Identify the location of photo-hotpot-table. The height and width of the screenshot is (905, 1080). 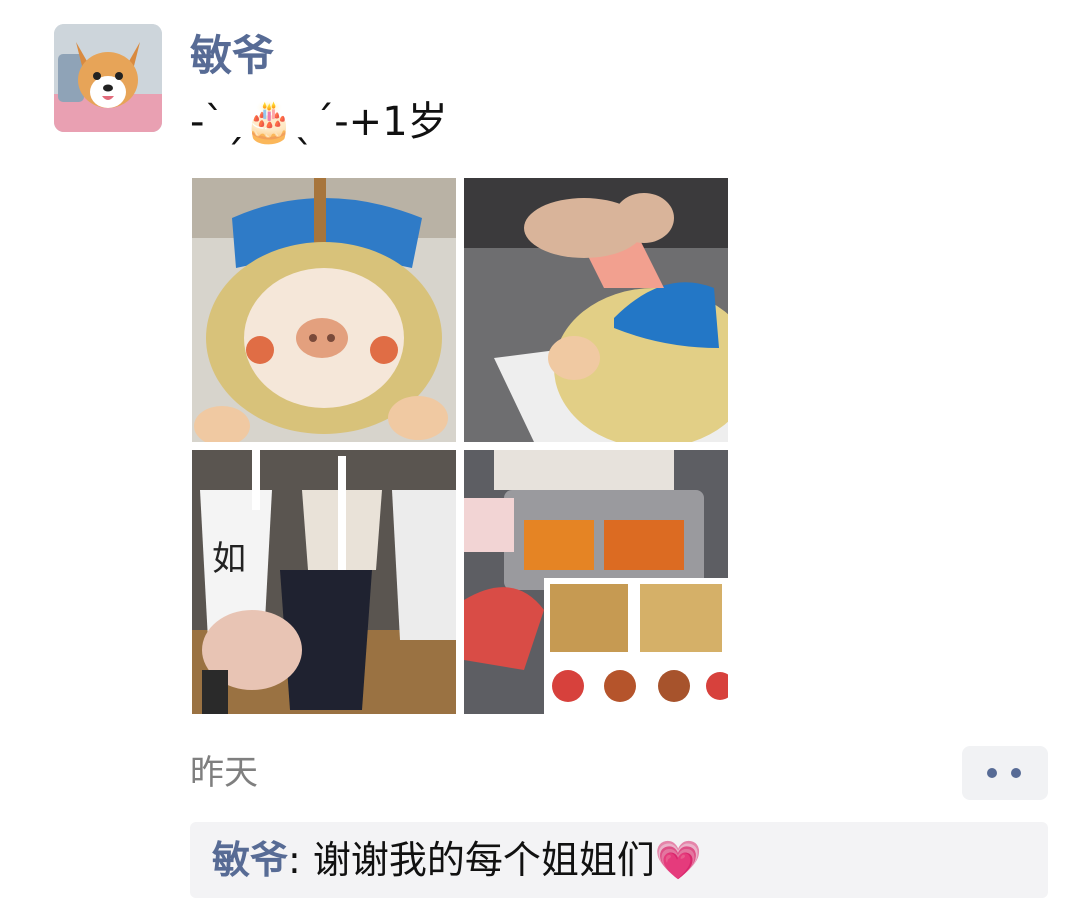
(596, 582).